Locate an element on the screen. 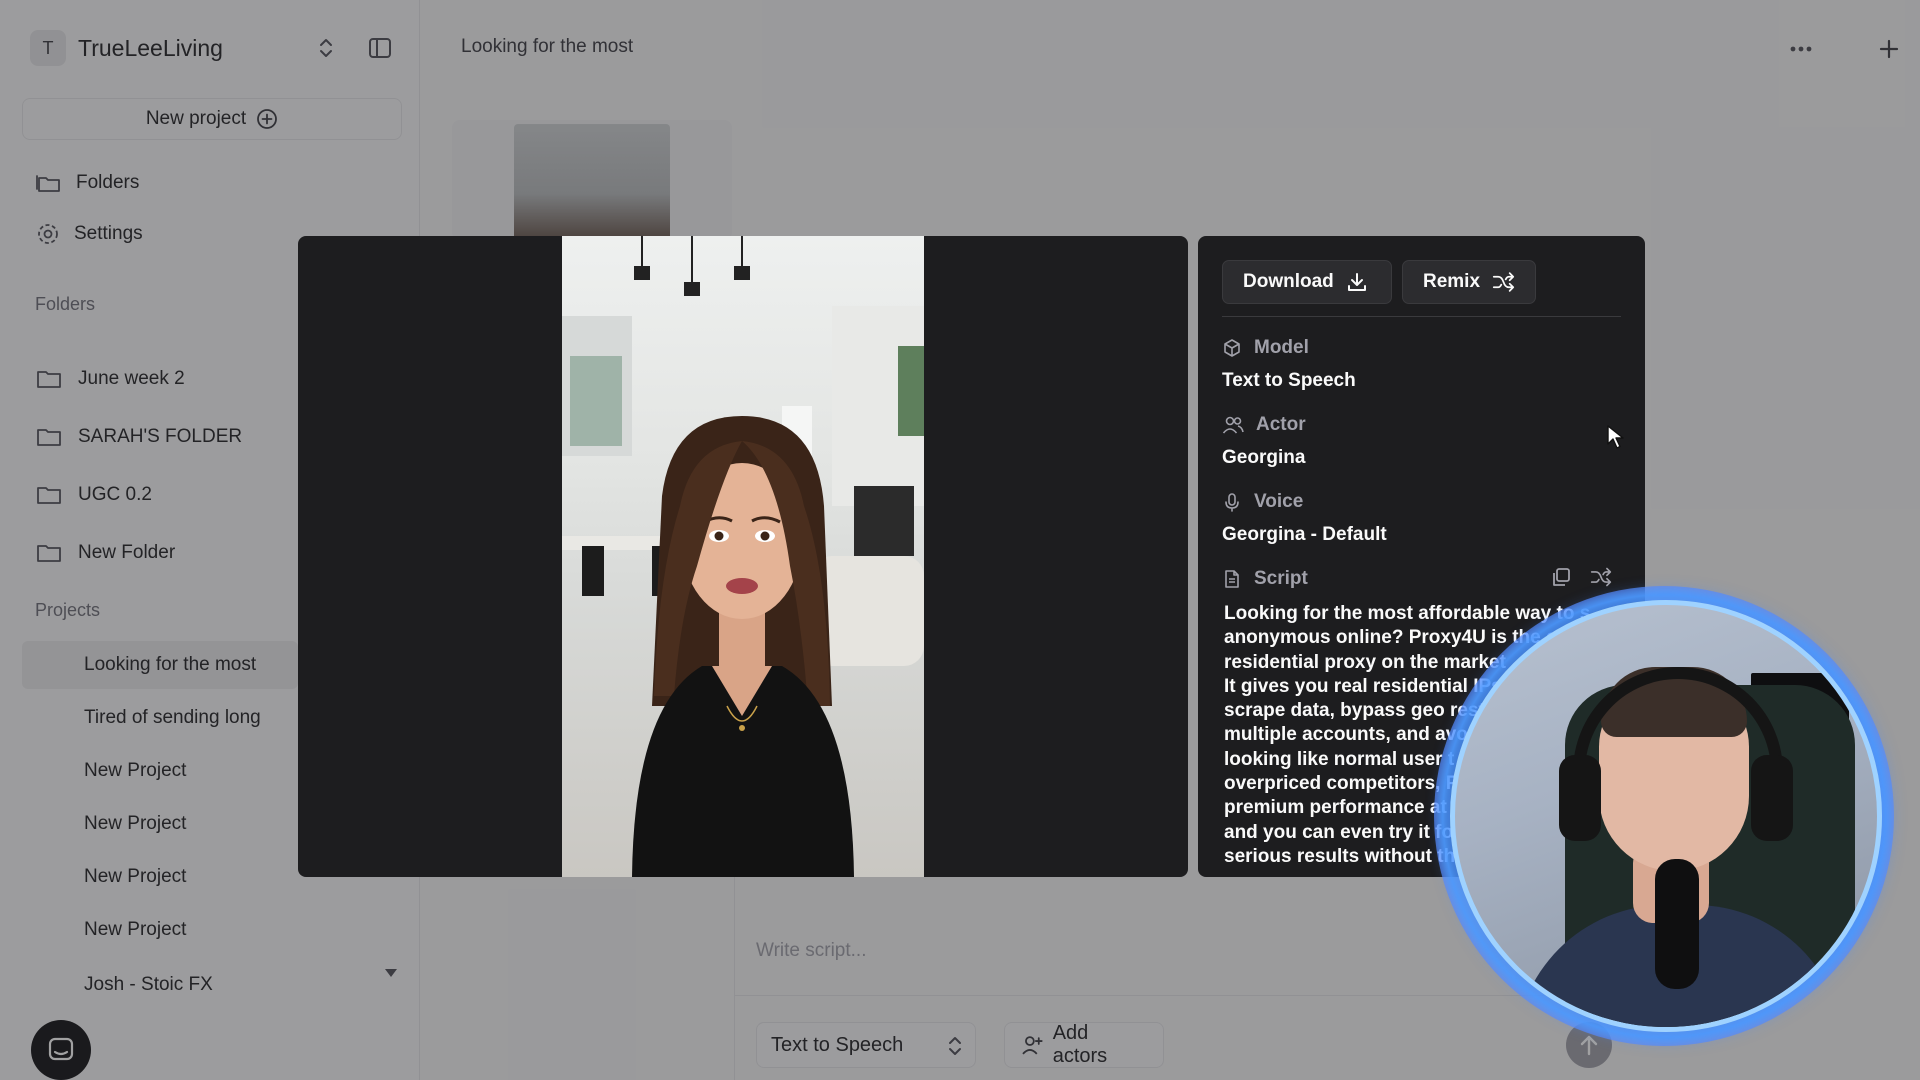  script-field-label: Script is located at coordinates (1265, 579).